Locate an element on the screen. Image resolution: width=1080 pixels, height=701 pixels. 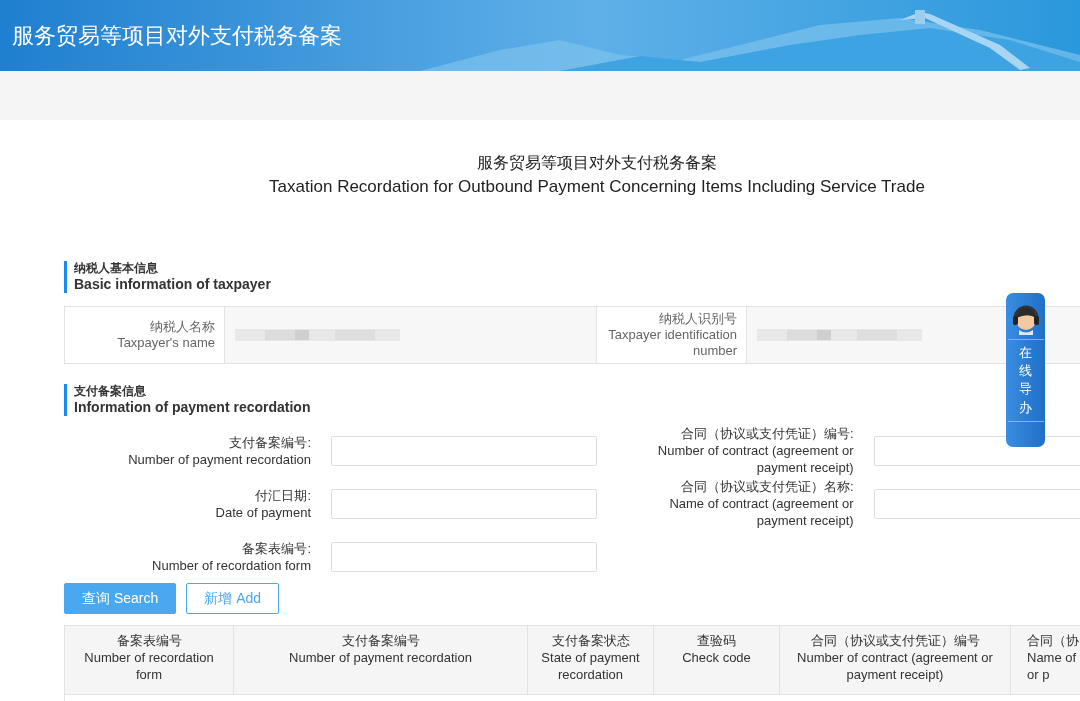
section-heading: Information of payment recordation is located at coordinates (192, 407).